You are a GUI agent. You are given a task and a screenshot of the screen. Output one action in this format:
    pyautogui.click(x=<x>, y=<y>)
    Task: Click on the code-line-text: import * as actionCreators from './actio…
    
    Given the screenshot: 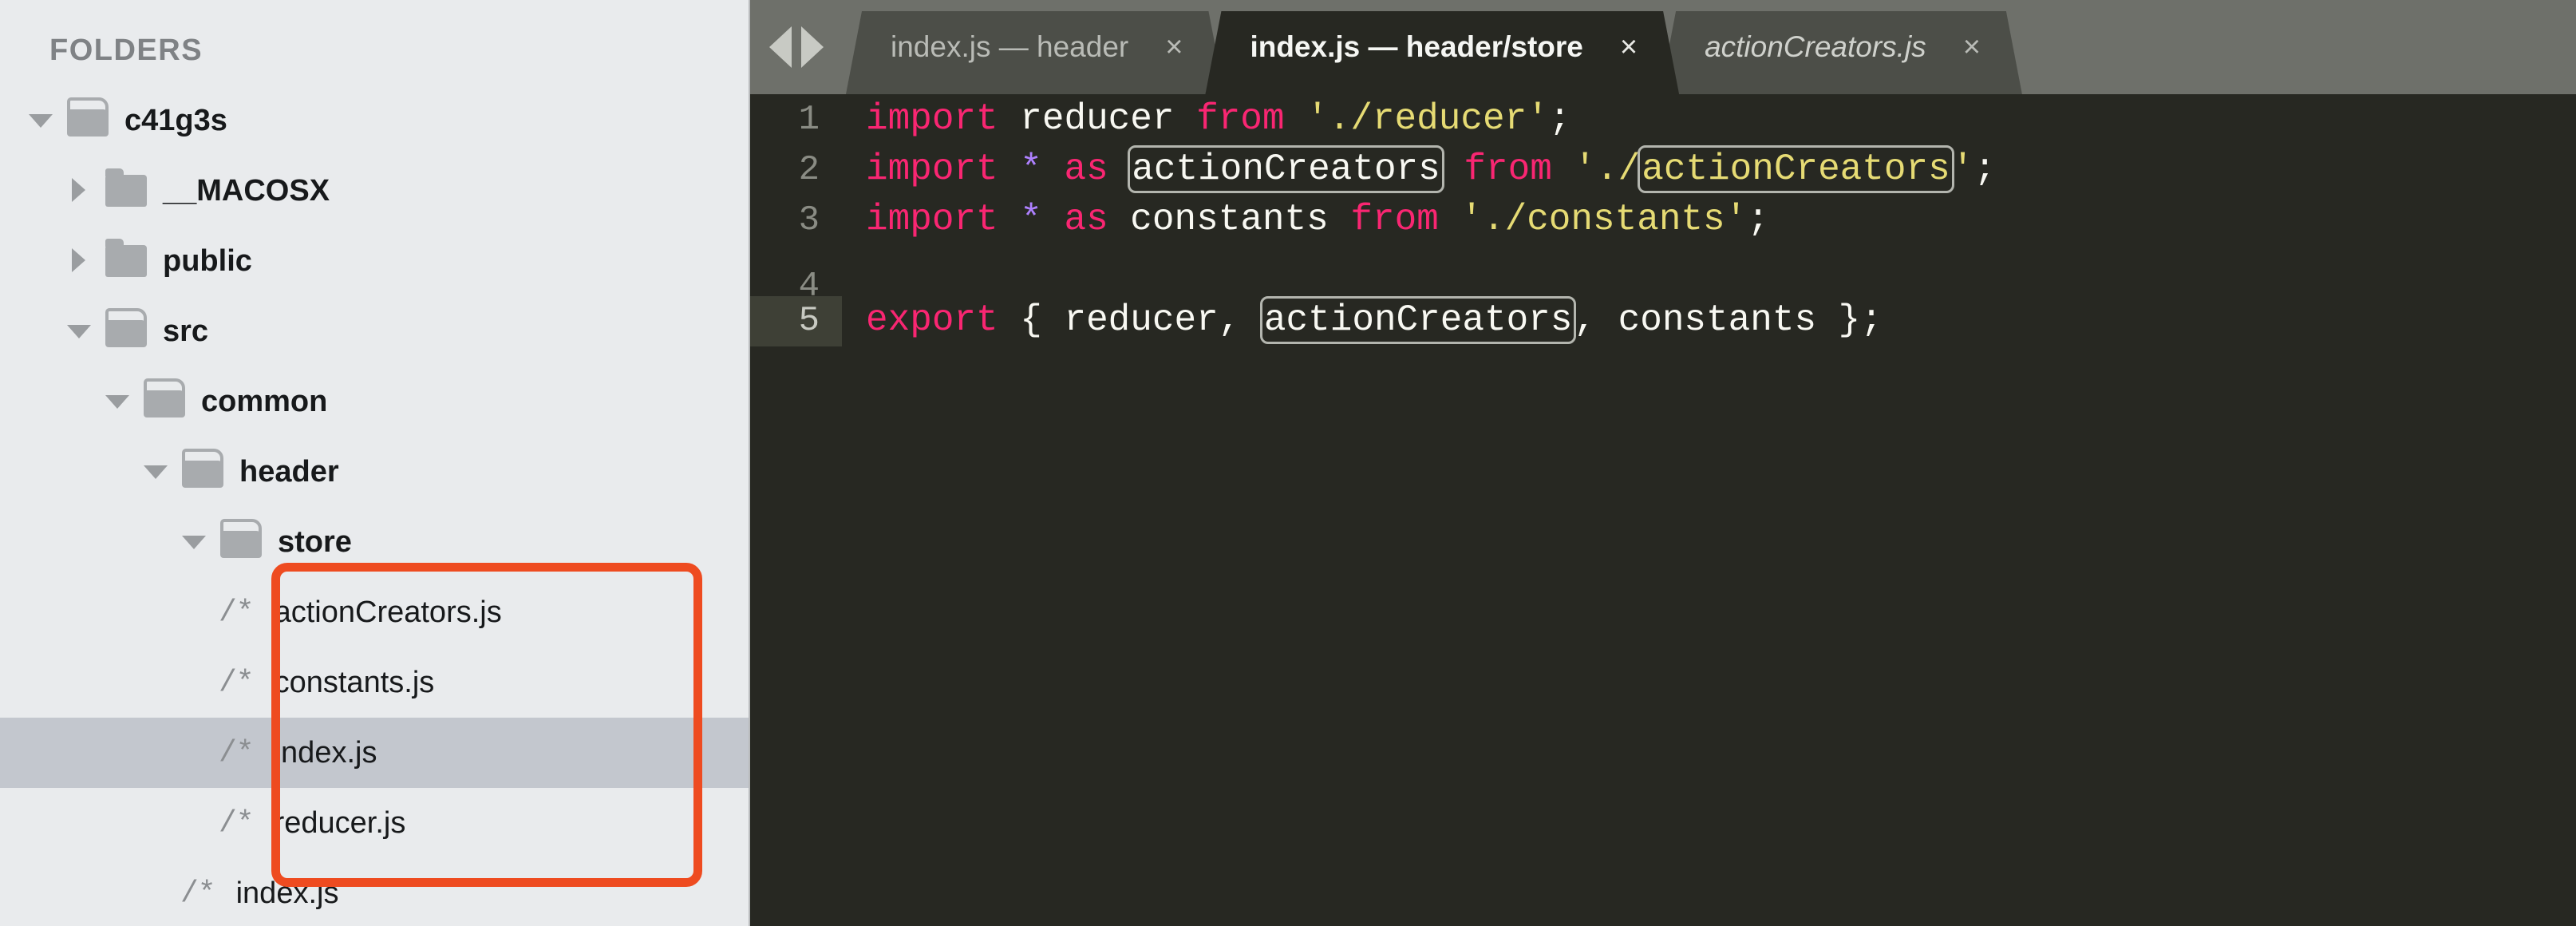 What is the action you would take?
    pyautogui.click(x=1419, y=169)
    